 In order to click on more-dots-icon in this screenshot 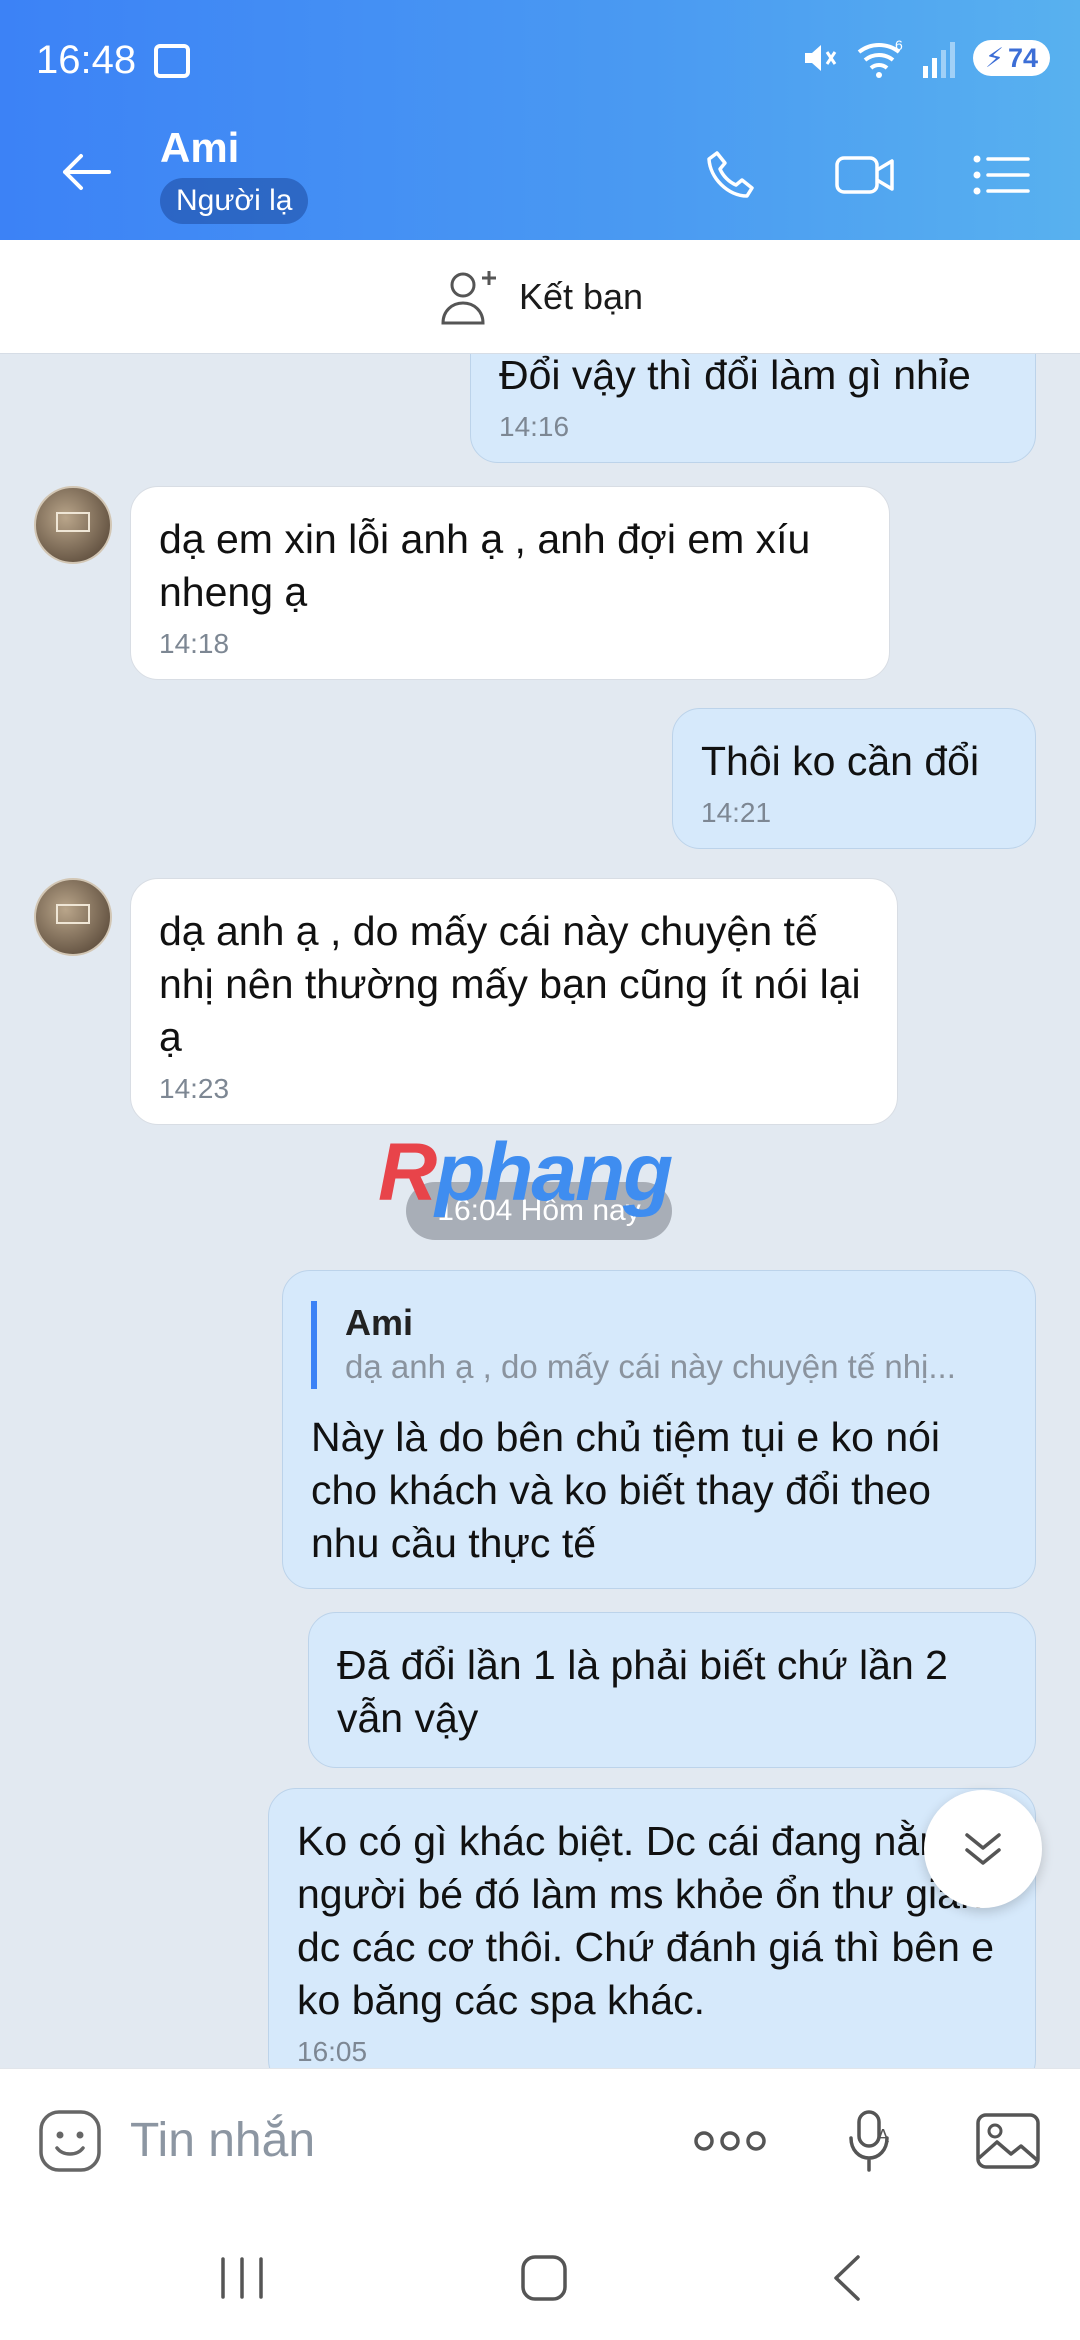, I will do `click(730, 2141)`.